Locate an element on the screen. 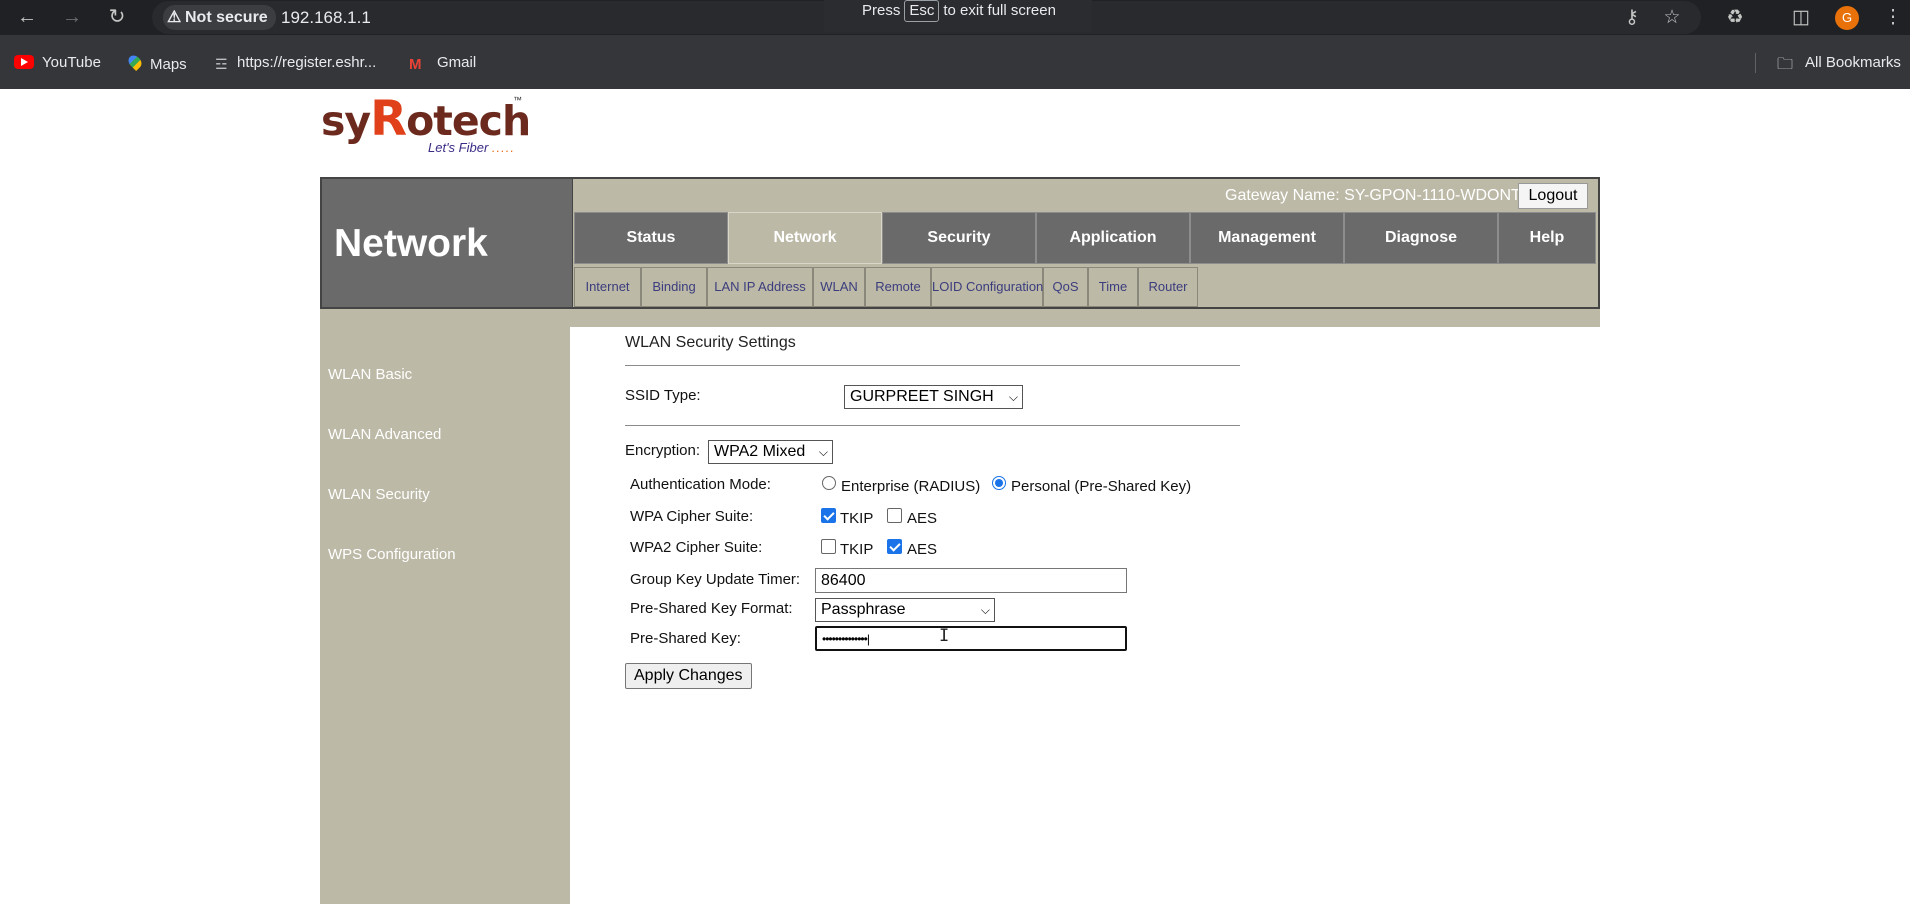 The width and height of the screenshot is (1910, 904). key-icon: ⚷ is located at coordinates (1632, 18).